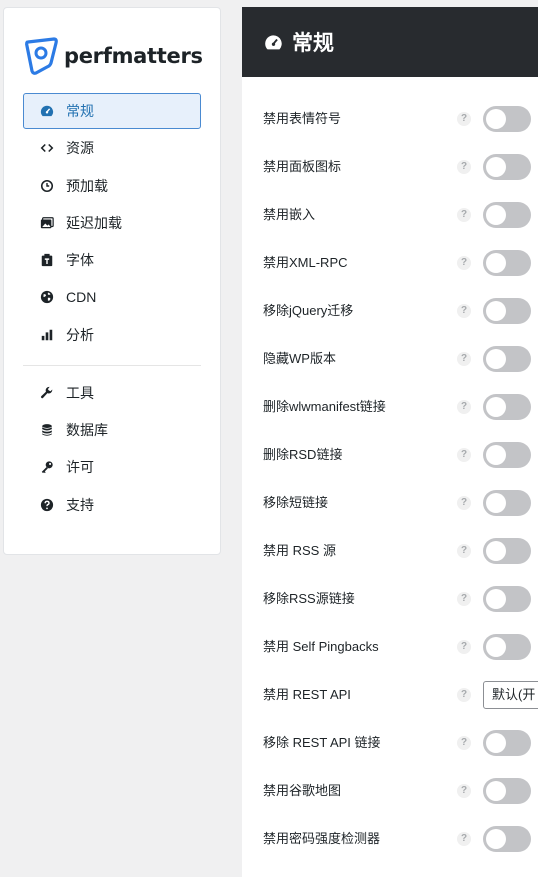  Describe the element at coordinates (307, 694) in the screenshot. I see `setting-label: 禁用 REST API` at that location.